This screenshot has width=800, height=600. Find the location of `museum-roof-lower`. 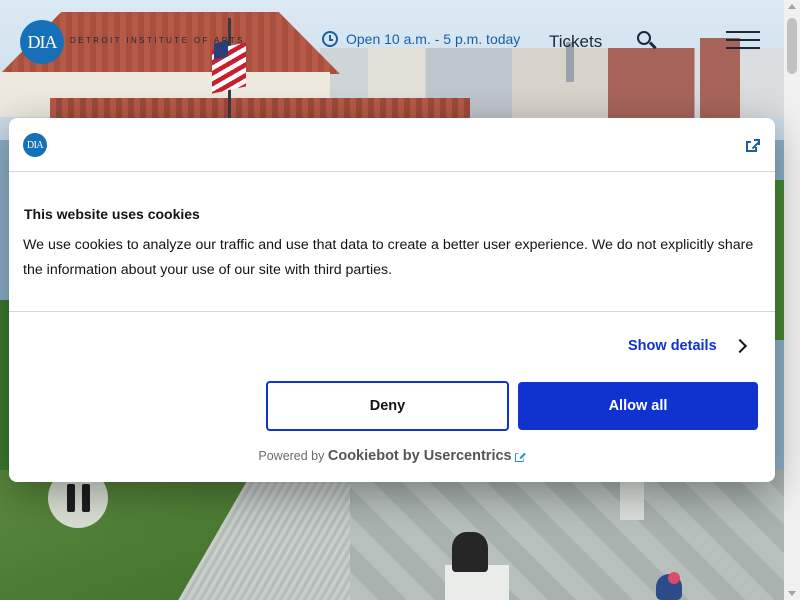

museum-roof-lower is located at coordinates (260, 109).